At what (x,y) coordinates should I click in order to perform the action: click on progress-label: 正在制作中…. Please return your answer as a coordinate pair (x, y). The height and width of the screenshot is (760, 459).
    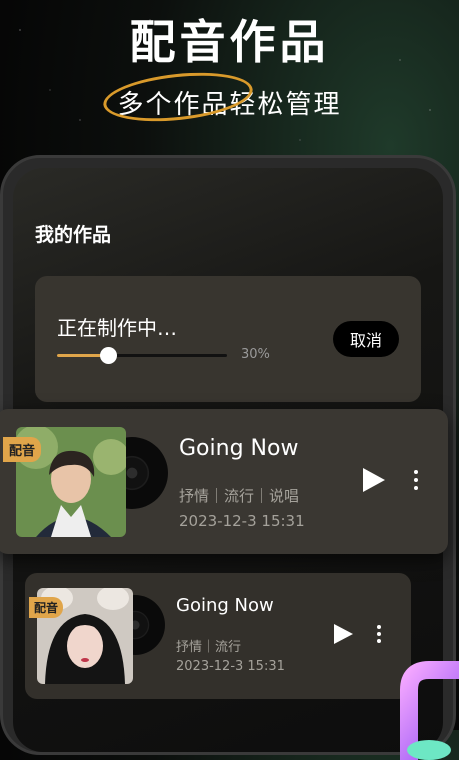
    Looking at the image, I should click on (117, 328).